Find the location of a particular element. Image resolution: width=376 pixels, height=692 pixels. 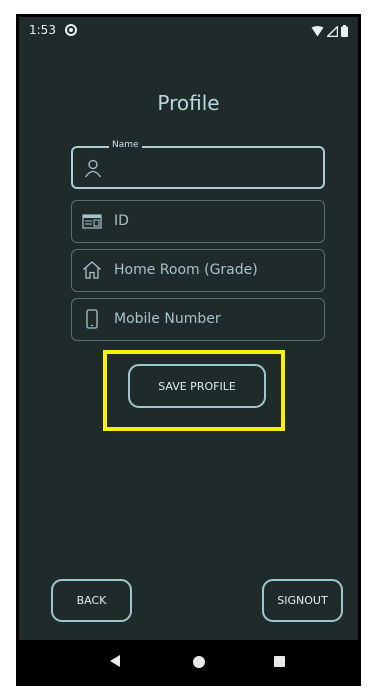

nav-recent-icon is located at coordinates (279, 661).